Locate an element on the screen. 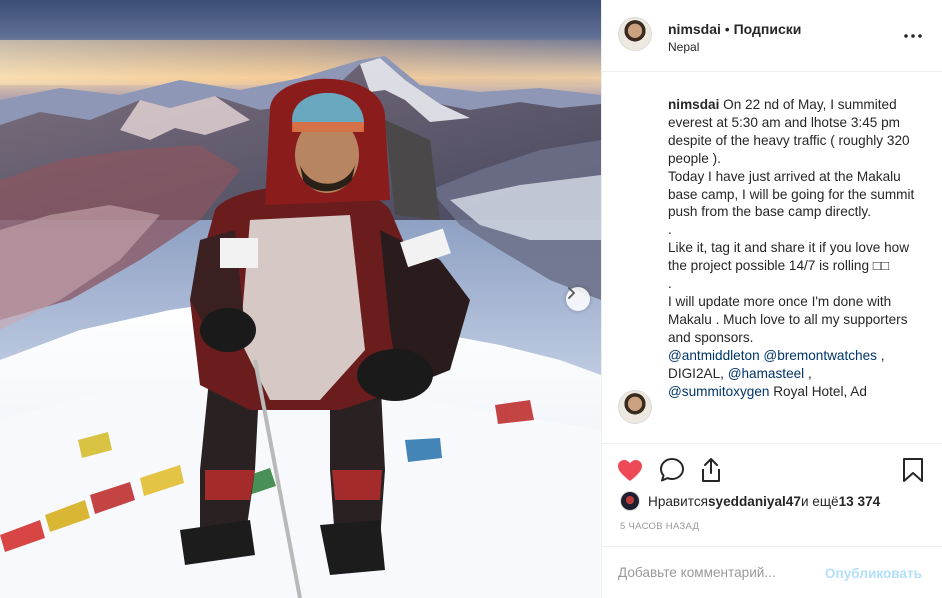 Image resolution: width=942 pixels, height=598 pixels. likes-middle: и ещё is located at coordinates (819, 501).